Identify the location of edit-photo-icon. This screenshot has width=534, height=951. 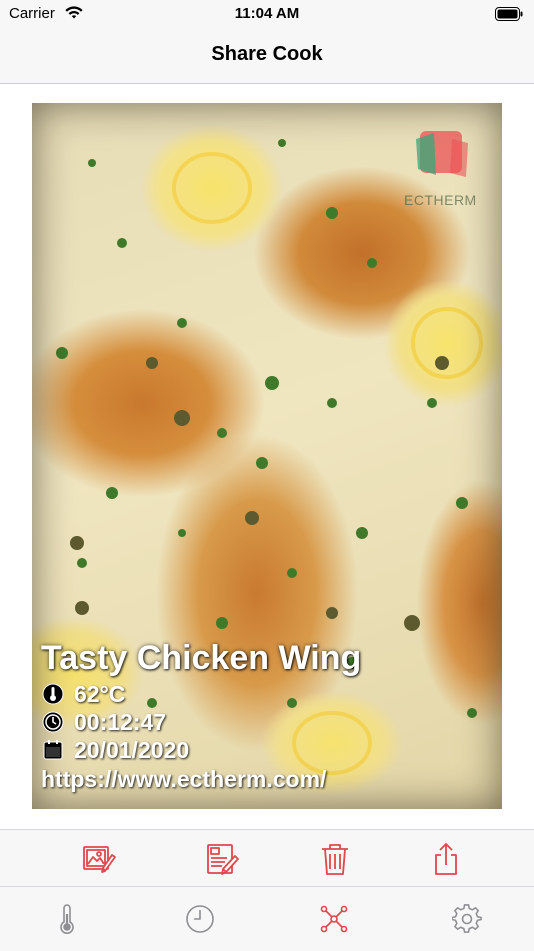
(99, 859).